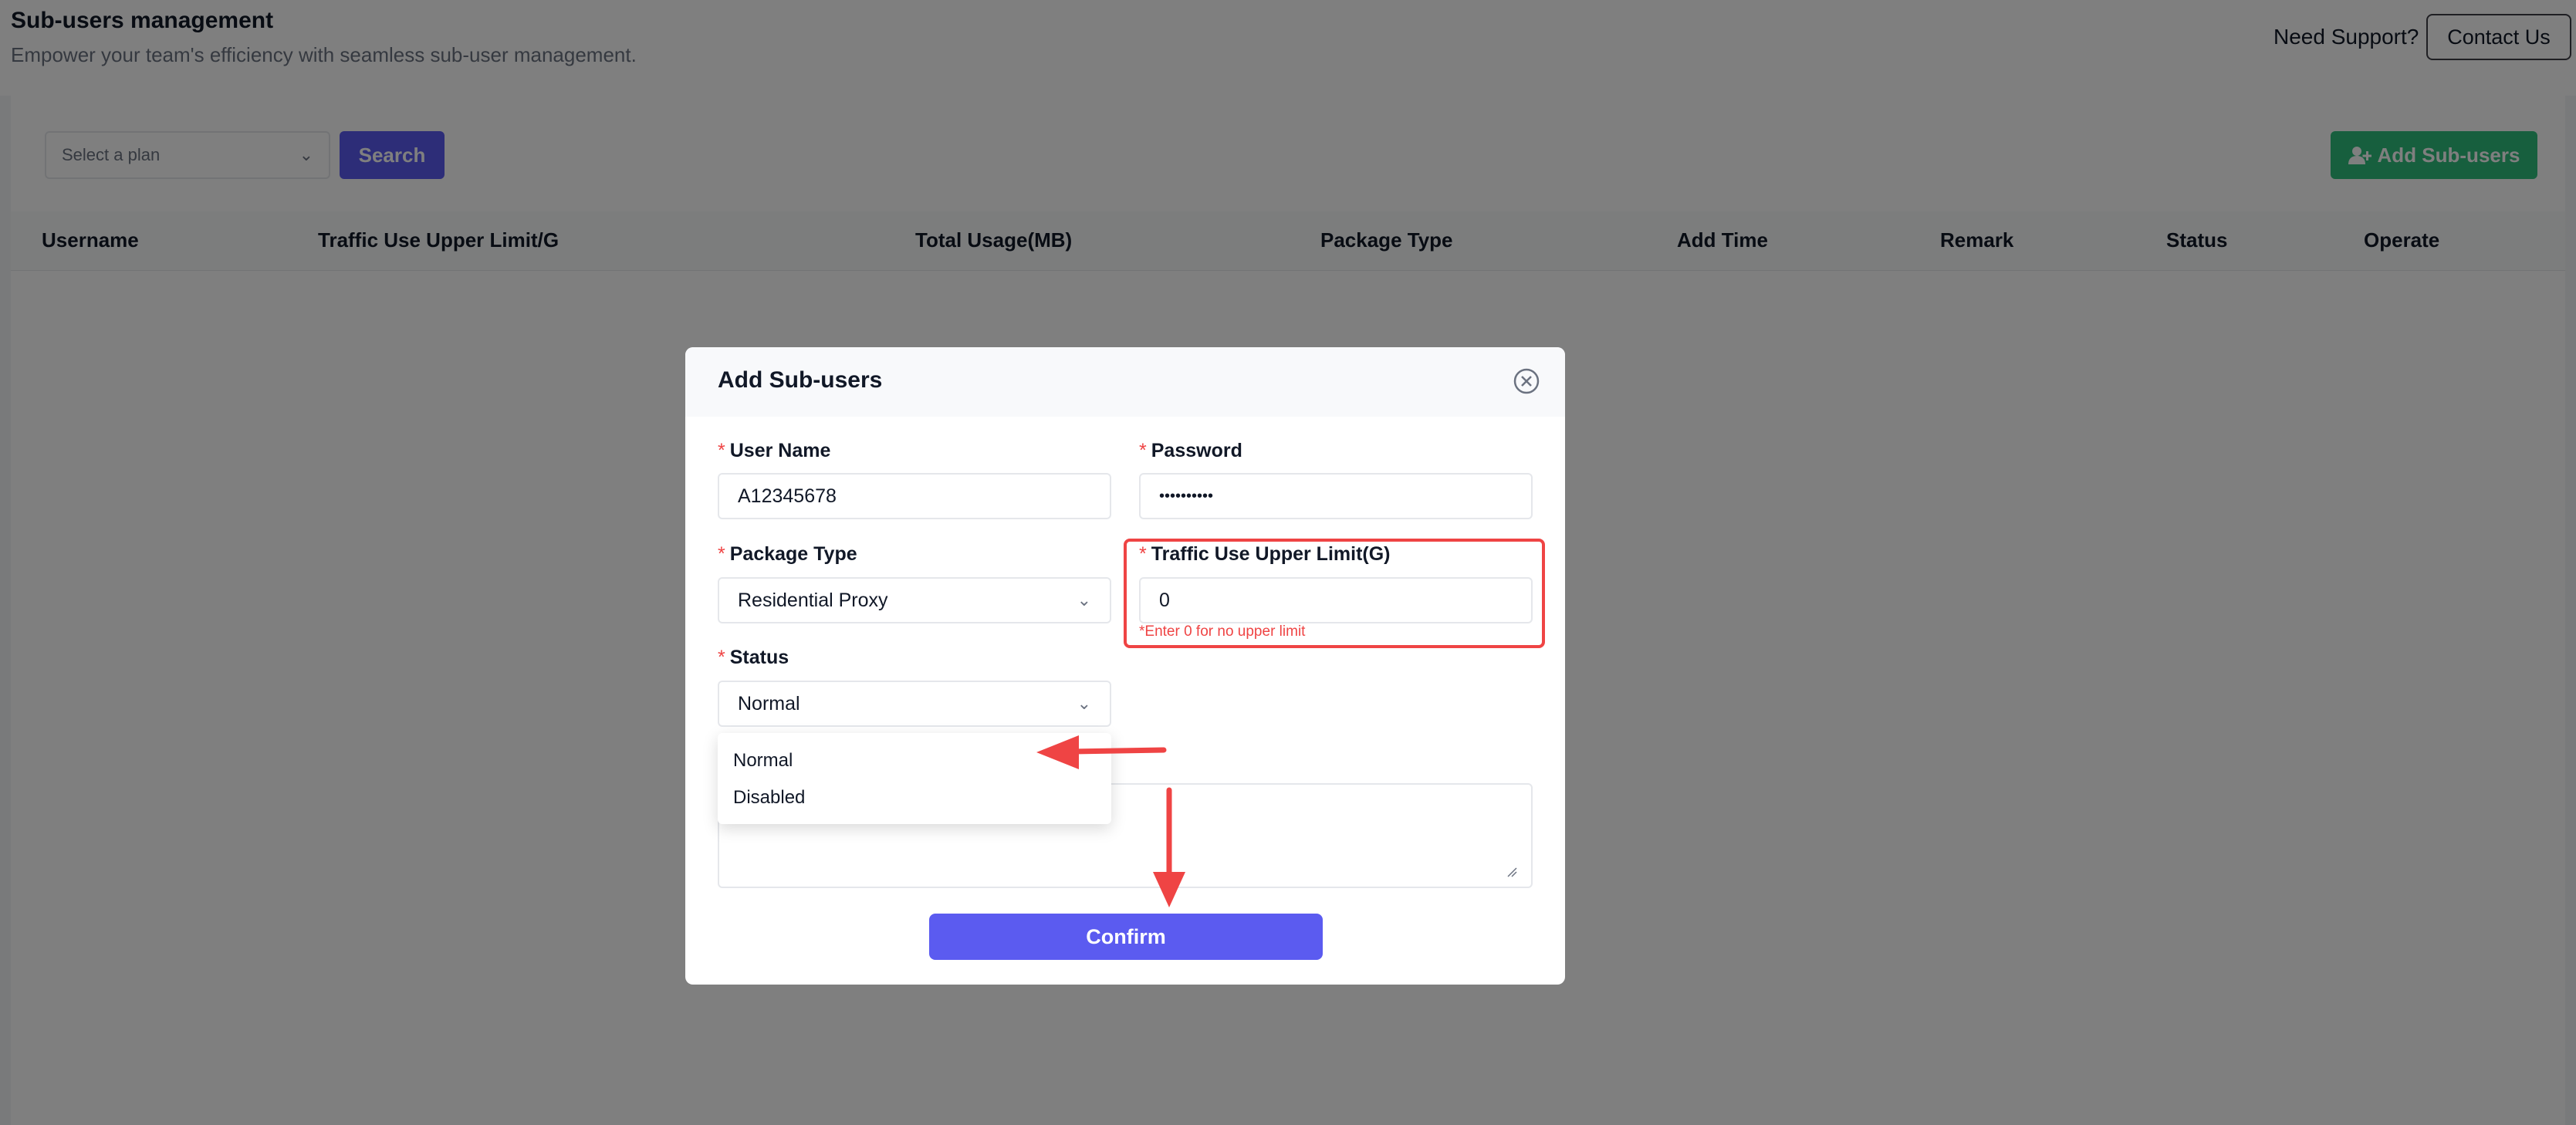 This screenshot has height=1125, width=2576. What do you see at coordinates (1169, 847) in the screenshot?
I see `down-arrow-icon` at bounding box center [1169, 847].